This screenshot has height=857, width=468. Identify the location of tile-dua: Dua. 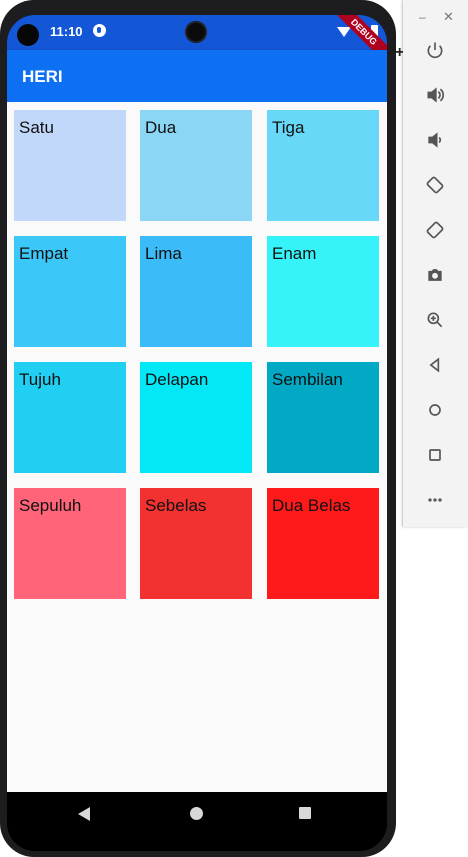
(196, 165).